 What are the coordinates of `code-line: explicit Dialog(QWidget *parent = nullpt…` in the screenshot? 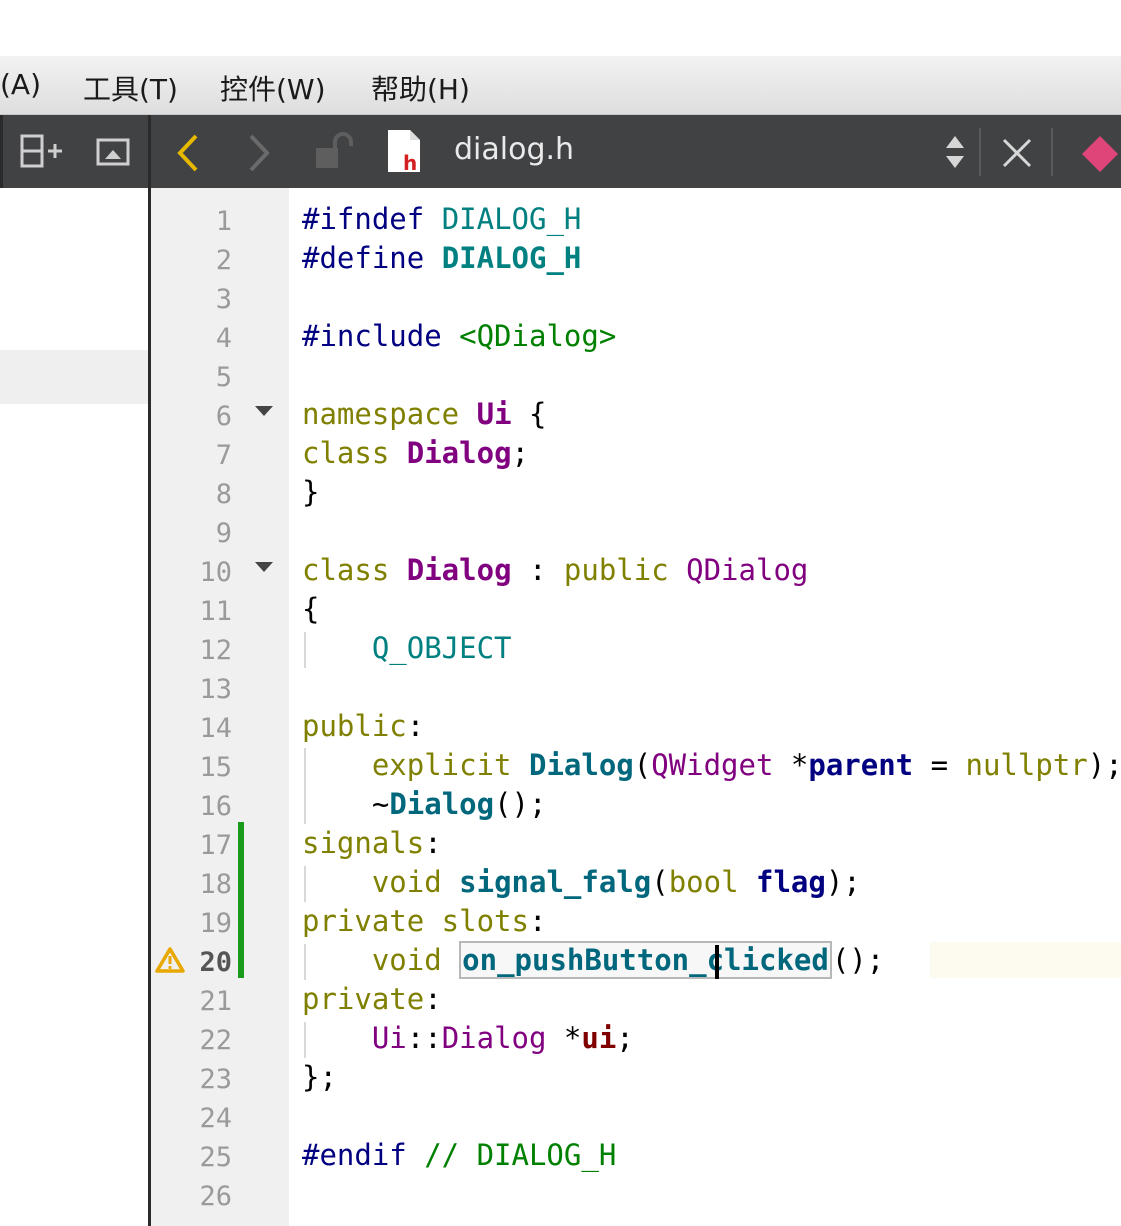 It's located at (711, 765).